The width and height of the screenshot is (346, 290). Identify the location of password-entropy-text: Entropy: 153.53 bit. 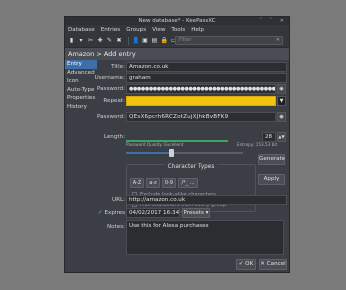
(257, 144).